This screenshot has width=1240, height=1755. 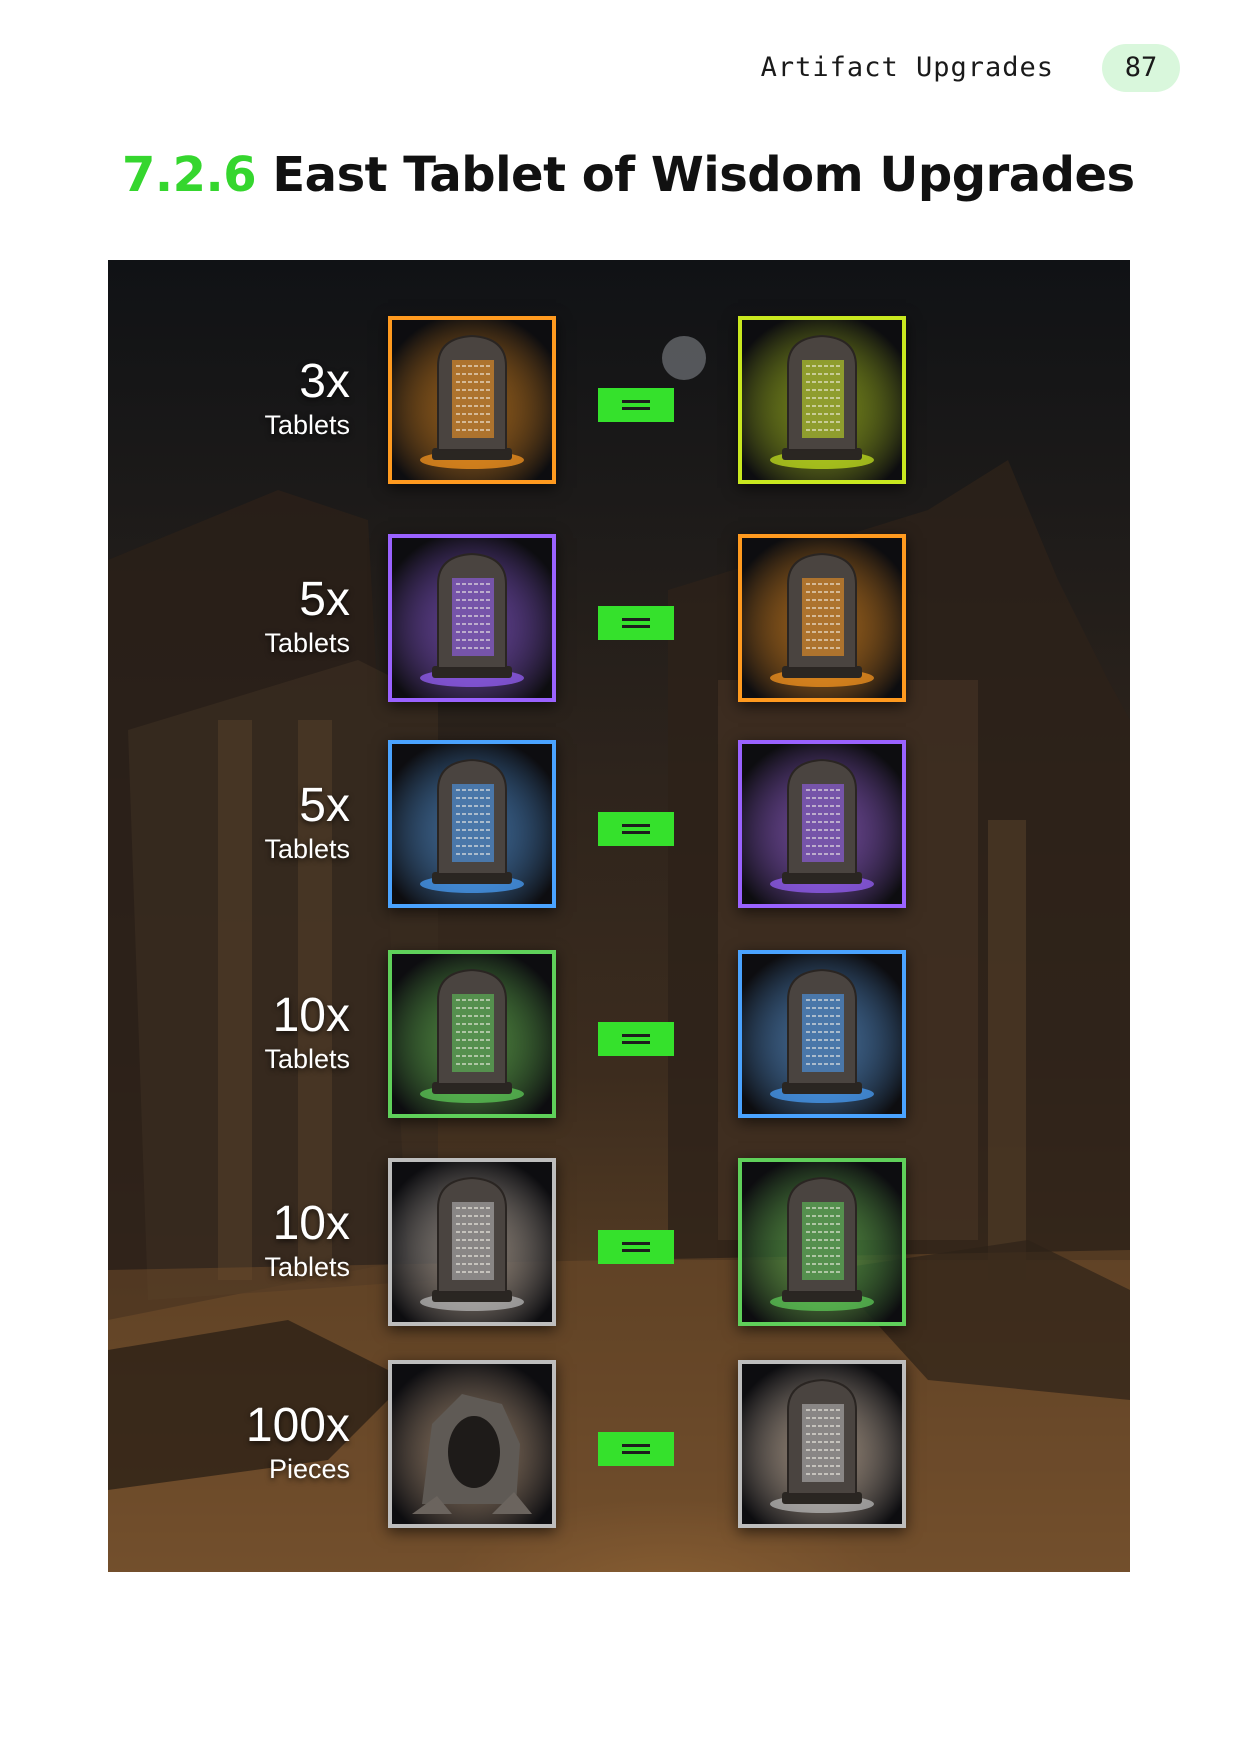 I want to click on upgrade-quantity: 100x Pieces, so click(x=298, y=1443).